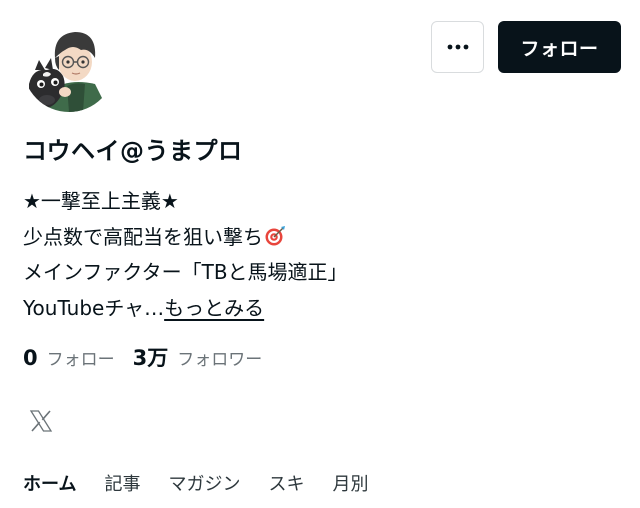  What do you see at coordinates (204, 483) in the screenshot?
I see `tab-magazines: マガジン` at bounding box center [204, 483].